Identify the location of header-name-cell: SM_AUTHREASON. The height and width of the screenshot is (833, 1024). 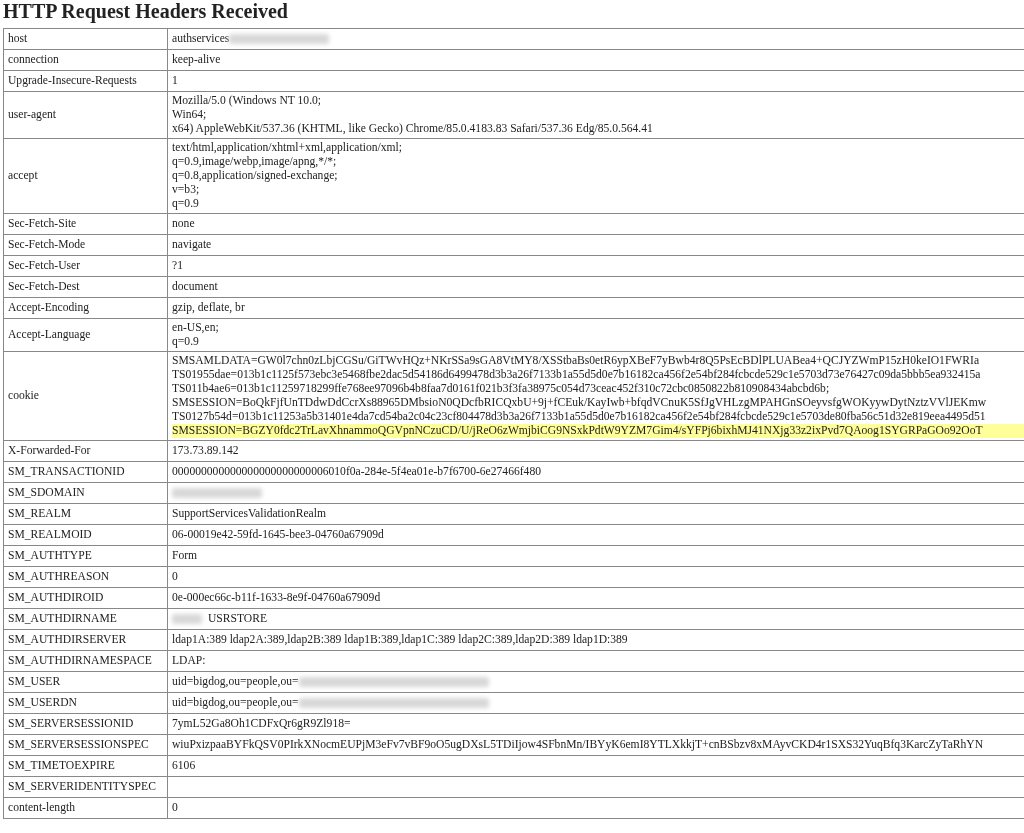
(85, 577).